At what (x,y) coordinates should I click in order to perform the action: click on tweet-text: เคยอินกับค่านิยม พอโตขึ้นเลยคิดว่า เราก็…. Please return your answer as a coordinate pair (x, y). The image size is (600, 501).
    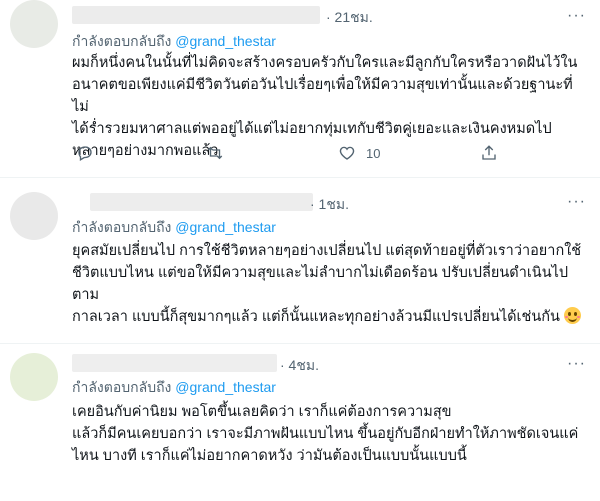
    Looking at the image, I should click on (325, 434).